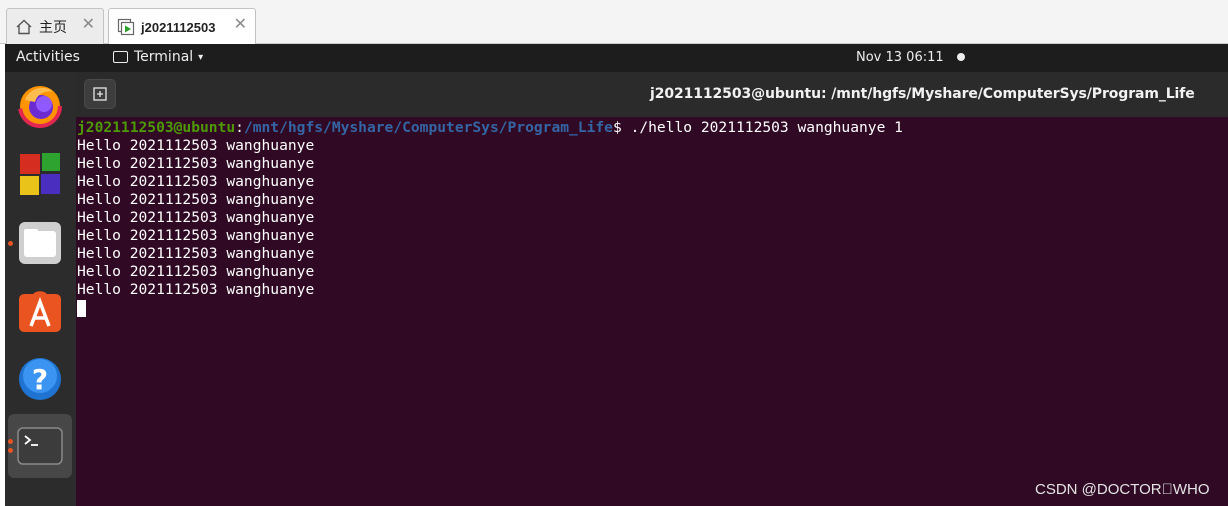 This screenshot has height=506, width=1228. What do you see at coordinates (961, 57) in the screenshot?
I see `notification-dot-icon` at bounding box center [961, 57].